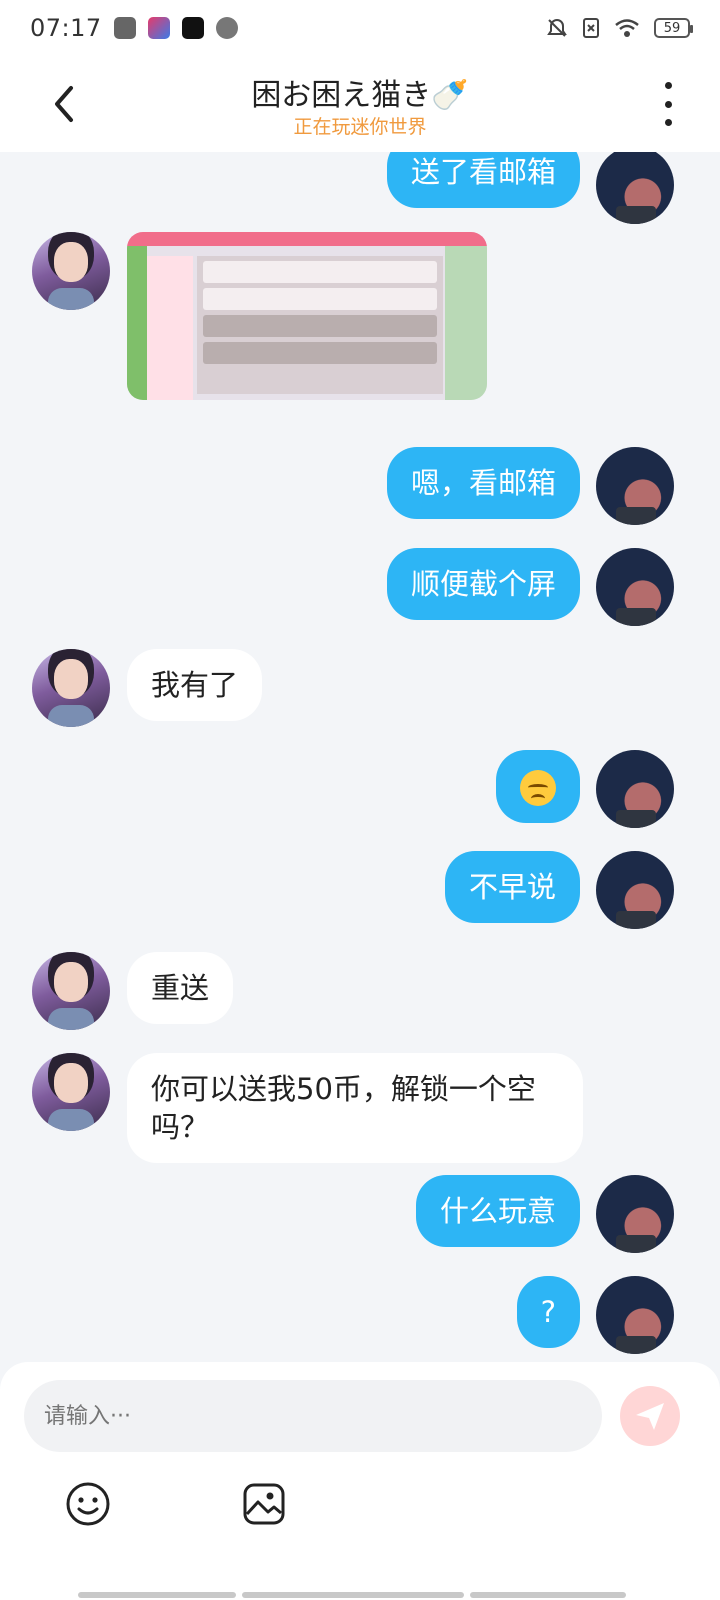 The image size is (720, 1600). I want to click on status-bar: 07:17 59, so click(360, 28).